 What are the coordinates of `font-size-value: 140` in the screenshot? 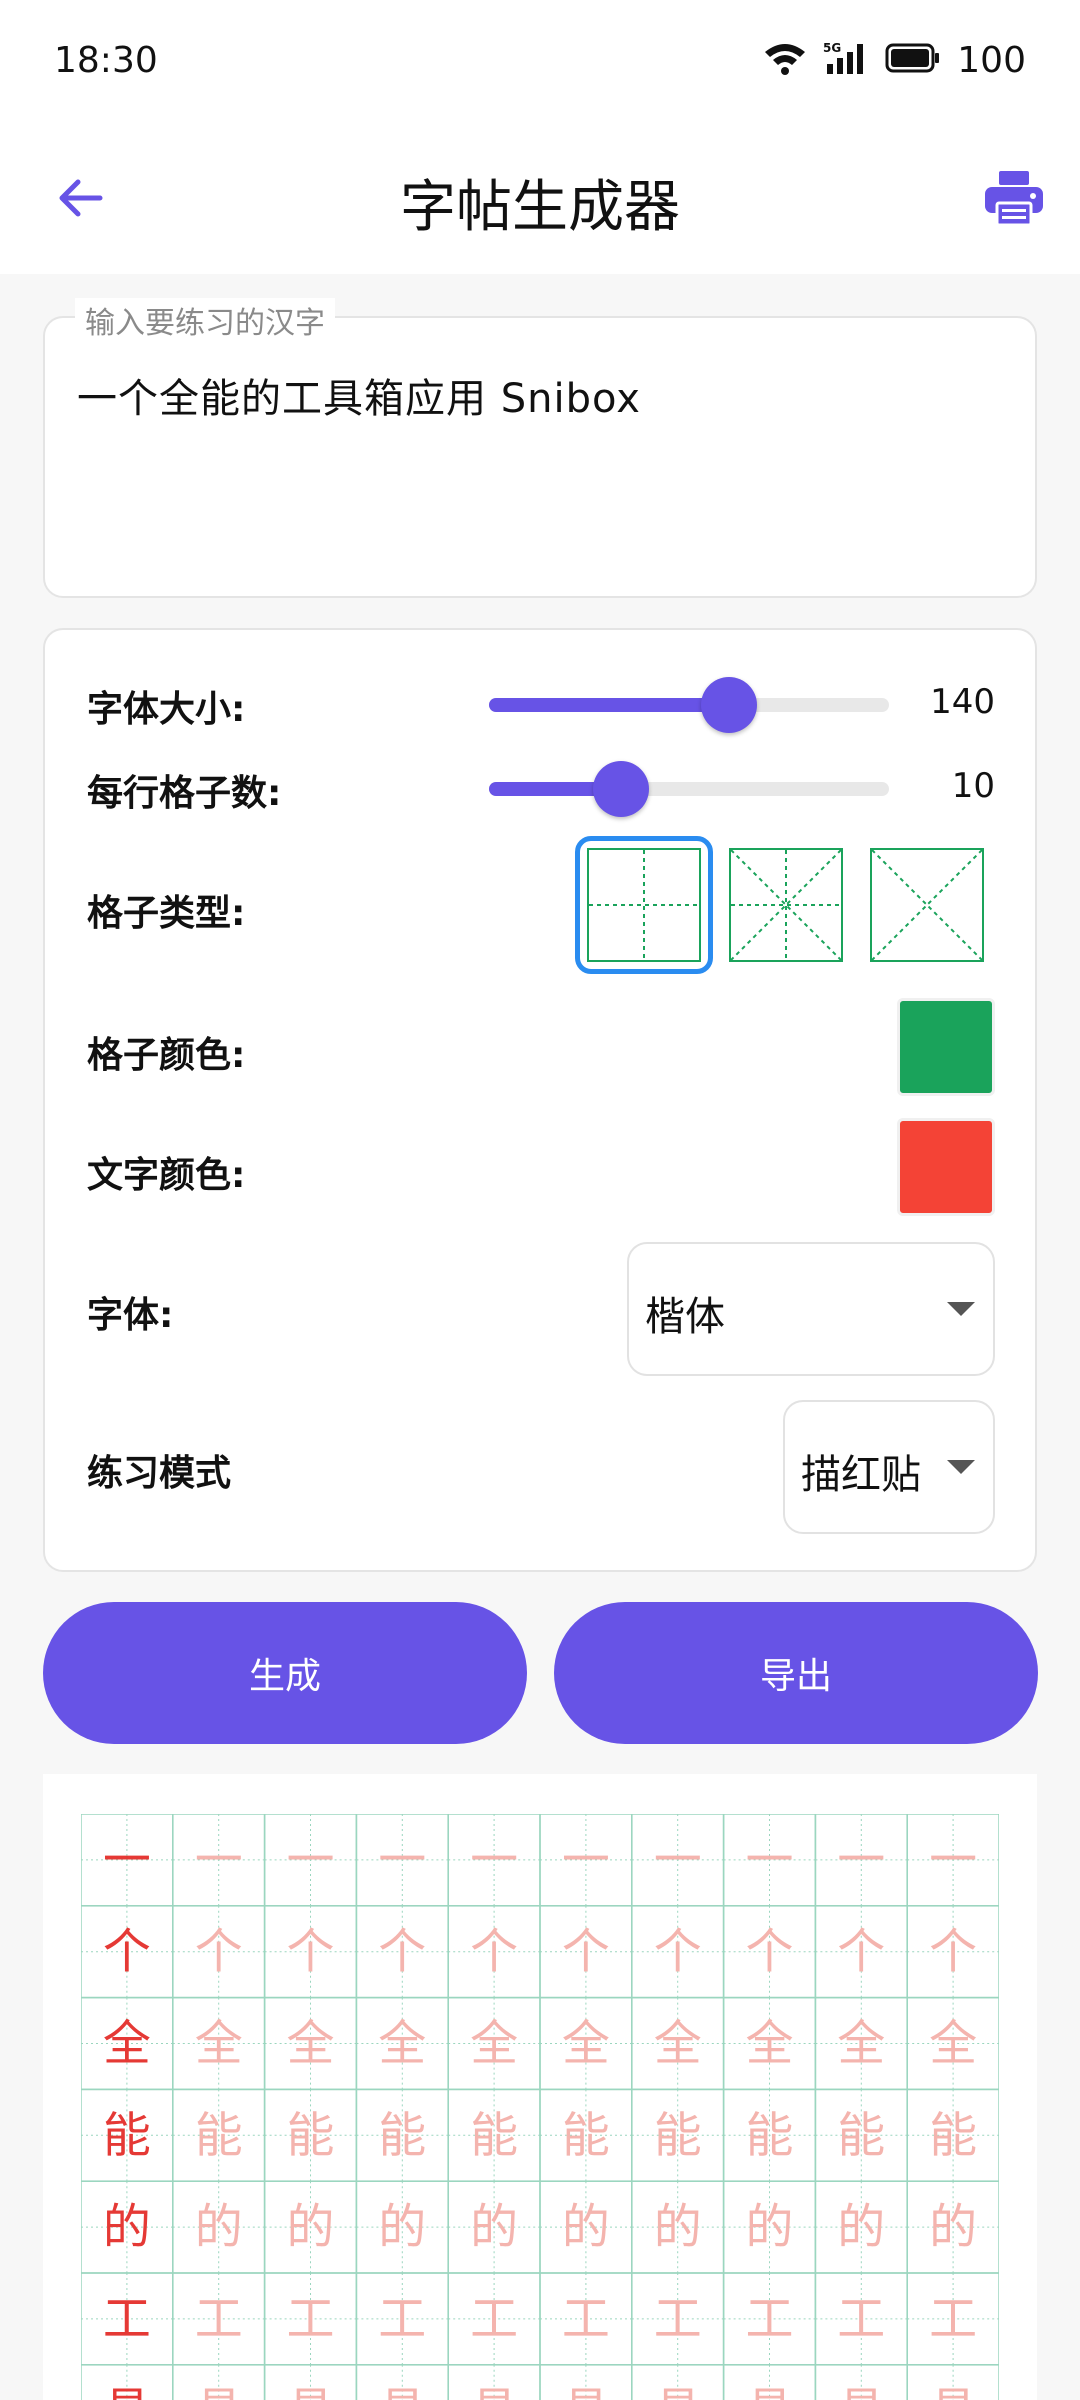 It's located at (962, 702).